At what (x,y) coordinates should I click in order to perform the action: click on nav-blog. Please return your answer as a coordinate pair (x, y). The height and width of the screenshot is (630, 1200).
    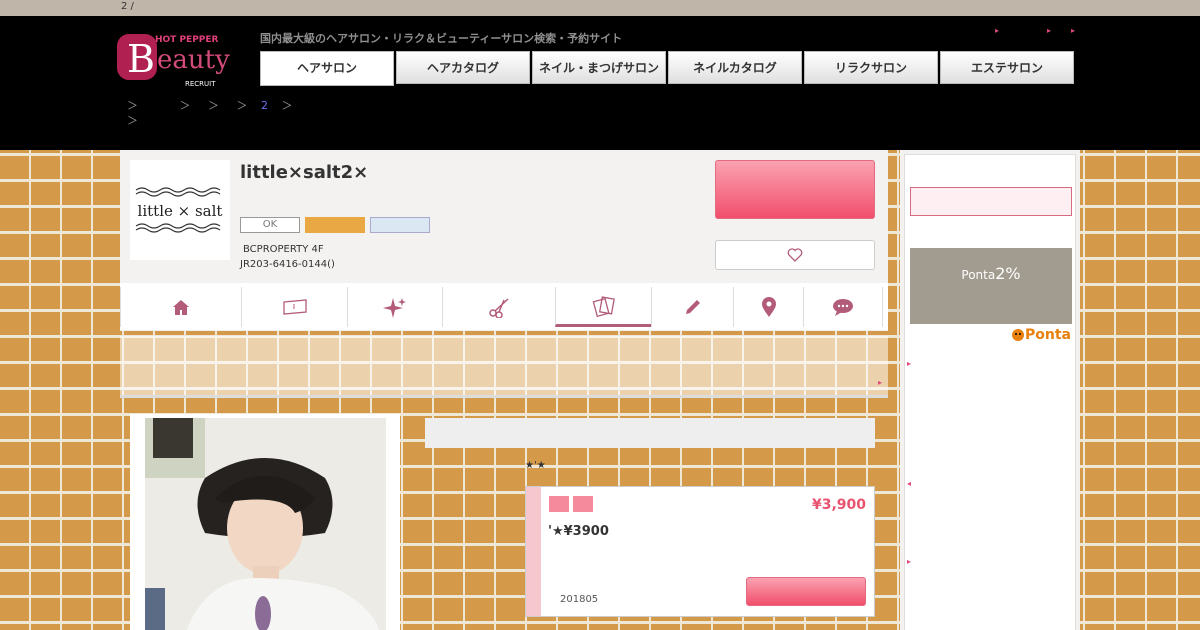
    Looking at the image, I should click on (692, 307).